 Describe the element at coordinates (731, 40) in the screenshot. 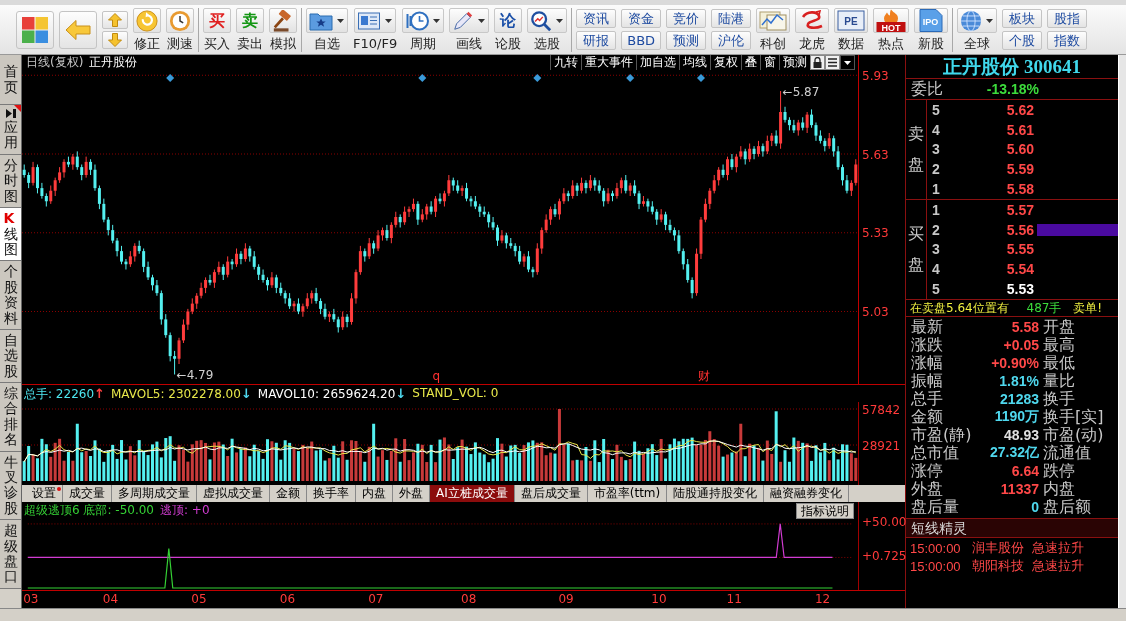

I see `toolbar-button: 沪伦` at that location.